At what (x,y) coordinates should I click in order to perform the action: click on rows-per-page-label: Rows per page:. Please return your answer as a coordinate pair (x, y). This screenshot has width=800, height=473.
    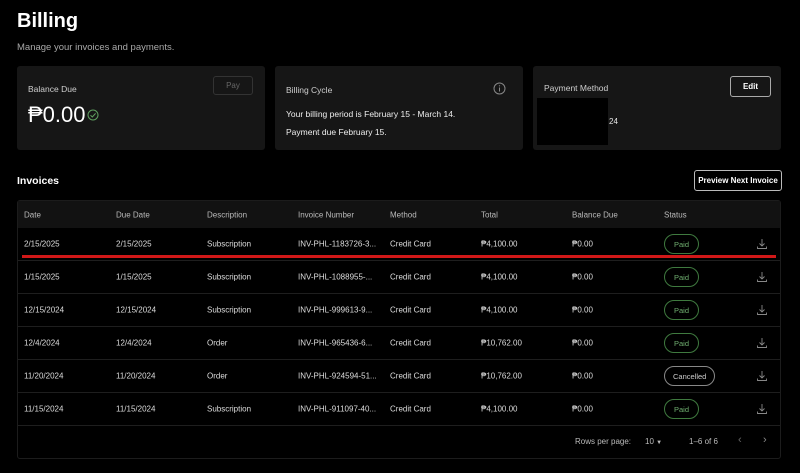
    Looking at the image, I should click on (603, 441).